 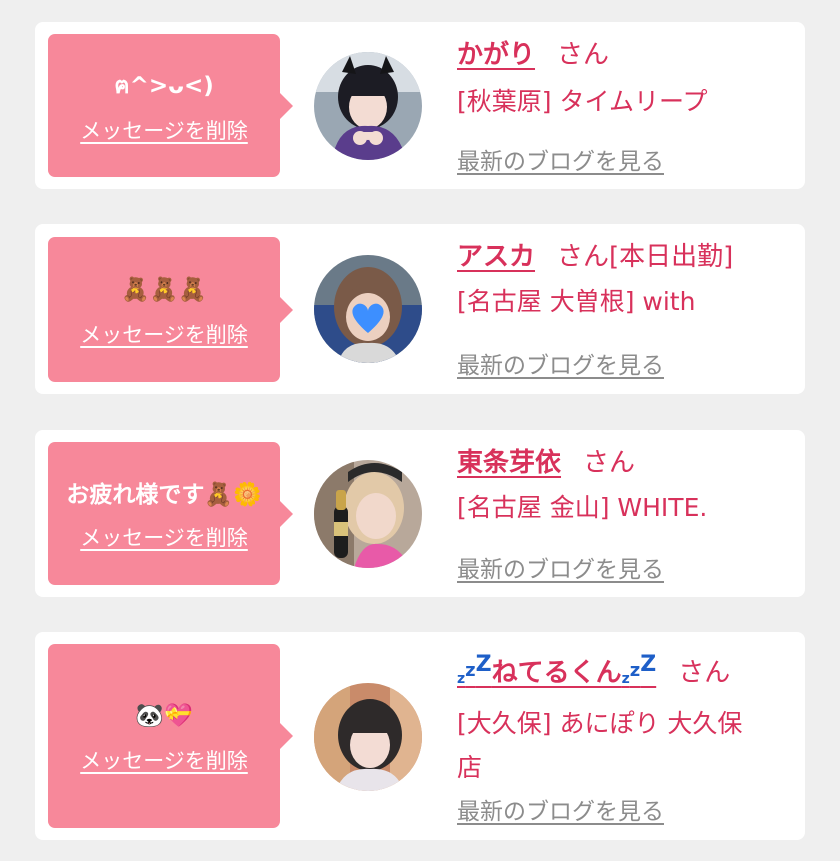 What do you see at coordinates (170, 736) in the screenshot?
I see `message-bubble: 🐼💝 メッセージを削除` at bounding box center [170, 736].